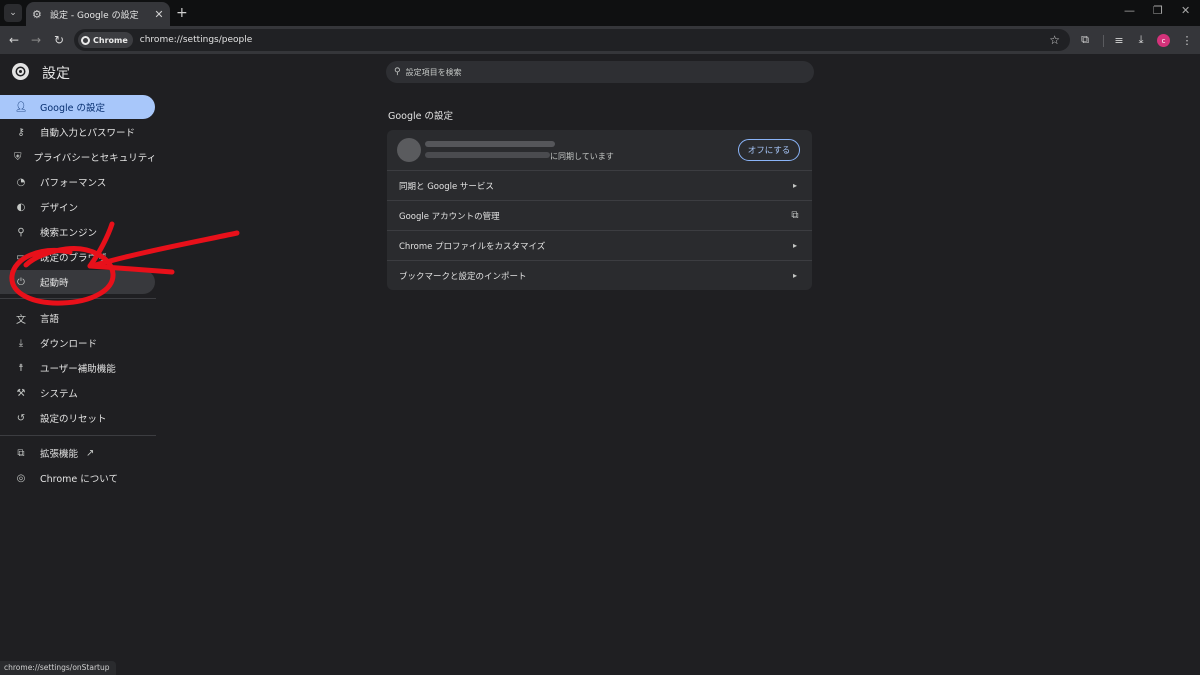 The width and height of the screenshot is (1200, 675). I want to click on sidebar-item-languages: 文 言語, so click(77, 318).